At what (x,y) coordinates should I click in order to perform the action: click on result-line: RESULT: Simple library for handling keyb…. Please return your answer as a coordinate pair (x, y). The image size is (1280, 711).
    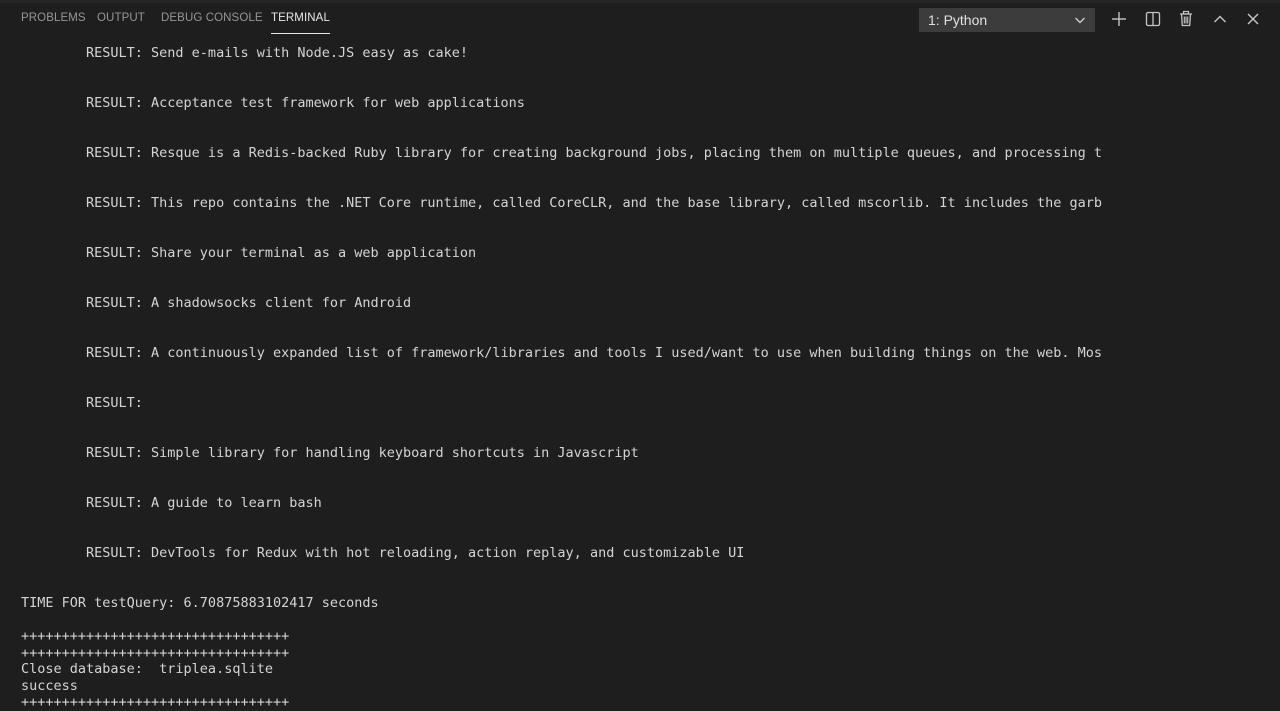
    Looking at the image, I should click on (330, 453).